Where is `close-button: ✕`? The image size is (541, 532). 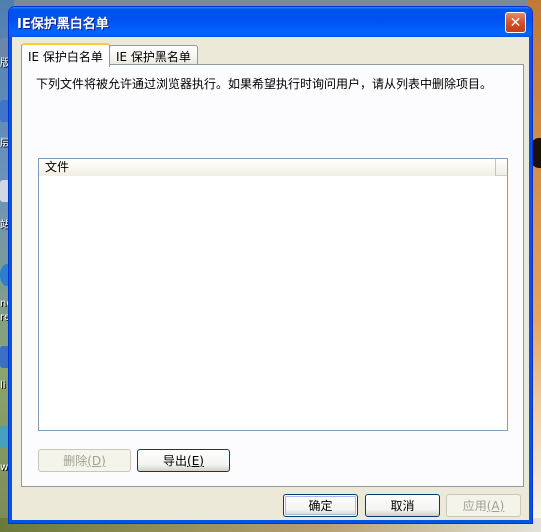
close-button: ✕ is located at coordinates (515, 22).